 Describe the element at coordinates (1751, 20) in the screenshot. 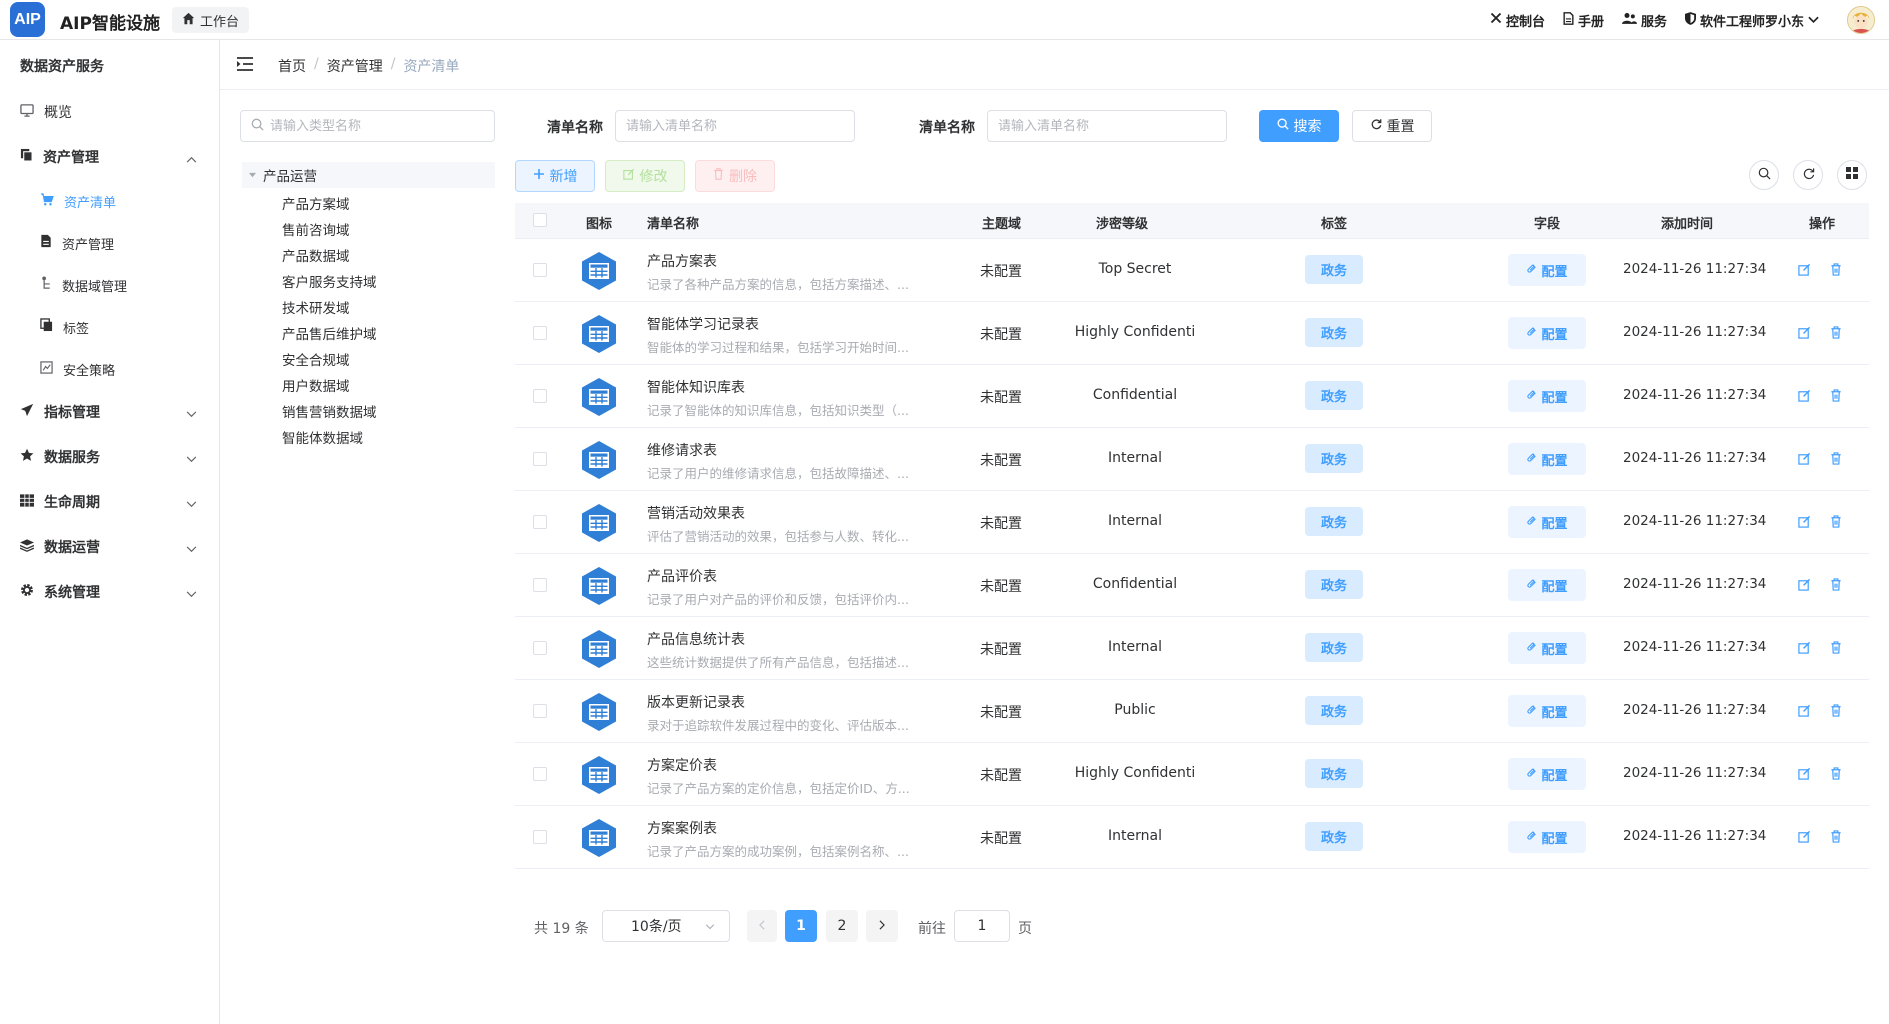

I see `user-menu: 软件工程师罗小东` at that location.